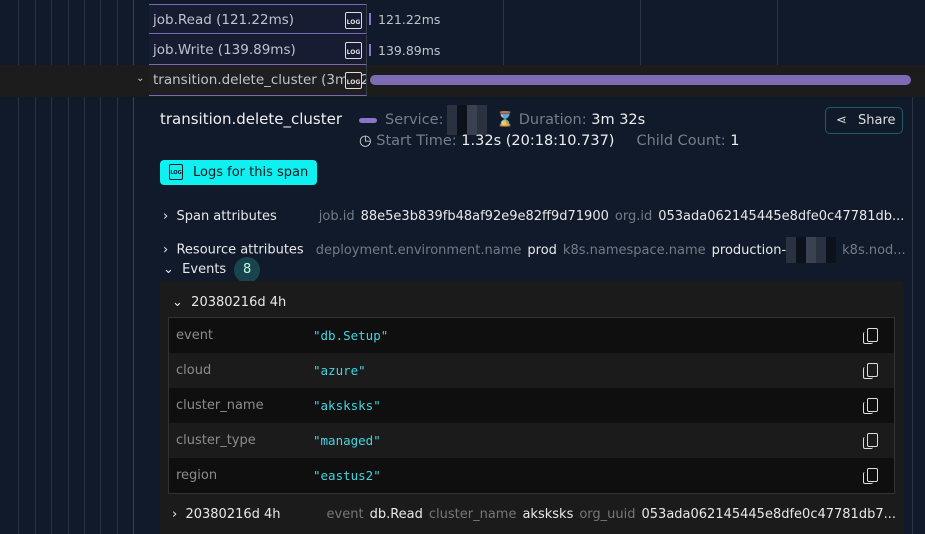 This screenshot has height=534, width=925. Describe the element at coordinates (224, 50) in the screenshot. I see `span-name: job.Write (139.89ms)` at that location.